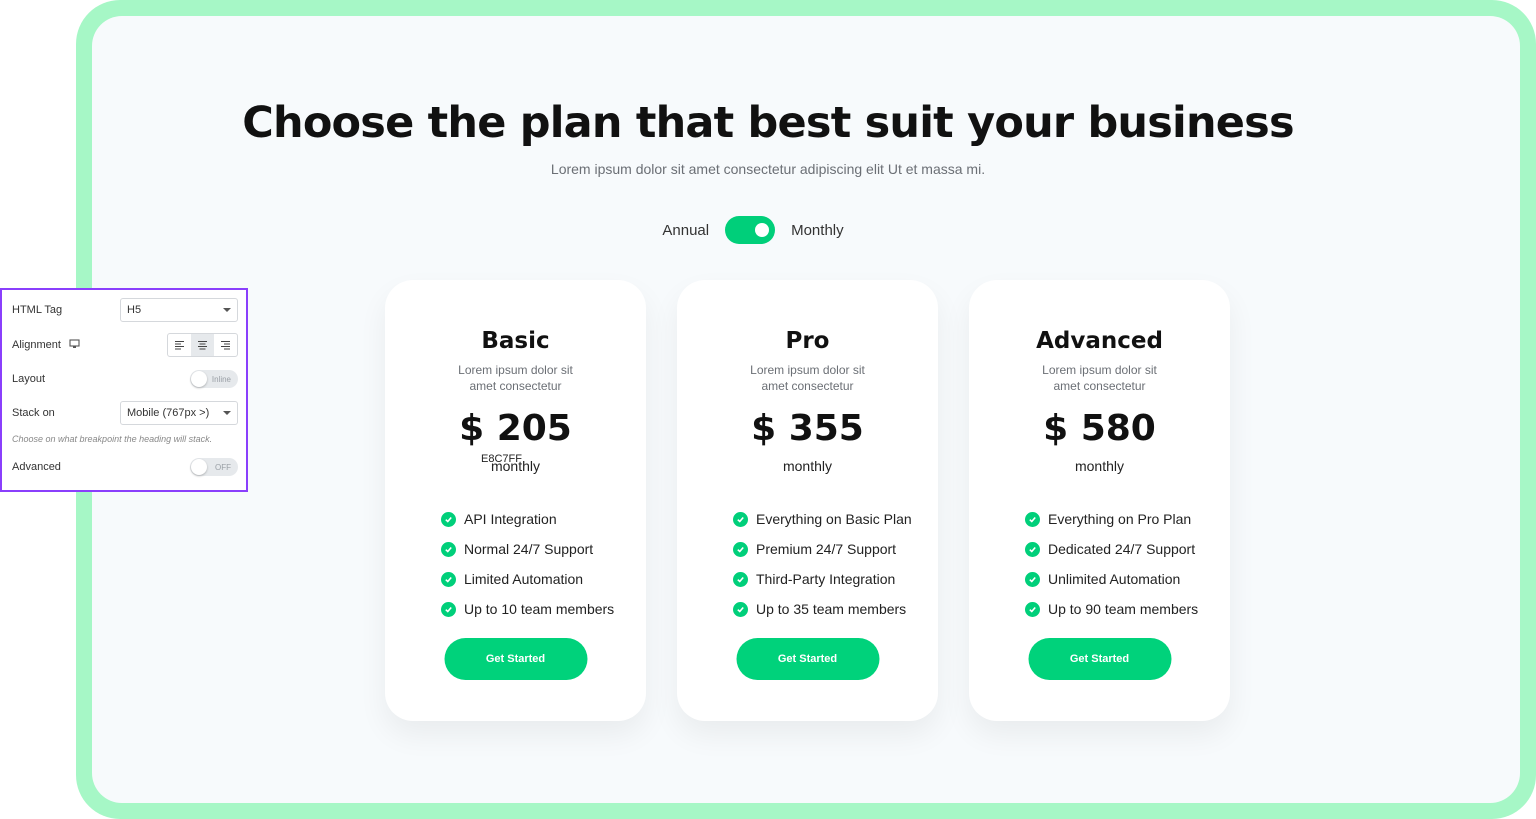 The image size is (1536, 819). Describe the element at coordinates (125, 379) in the screenshot. I see `layout-row: Layout Inline` at that location.